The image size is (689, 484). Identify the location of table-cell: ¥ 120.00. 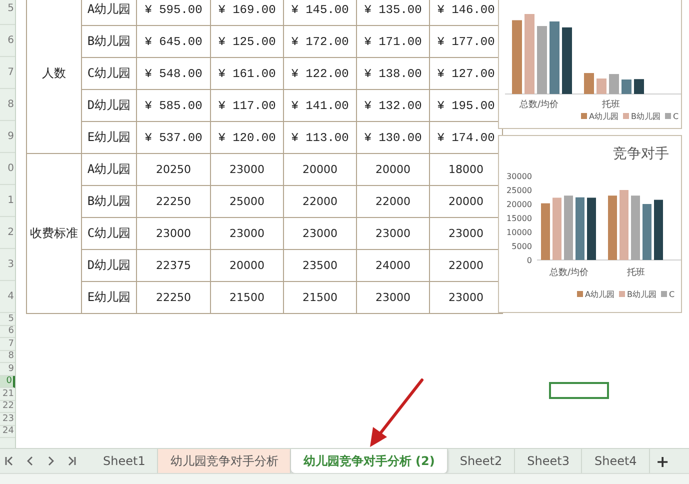
(247, 138).